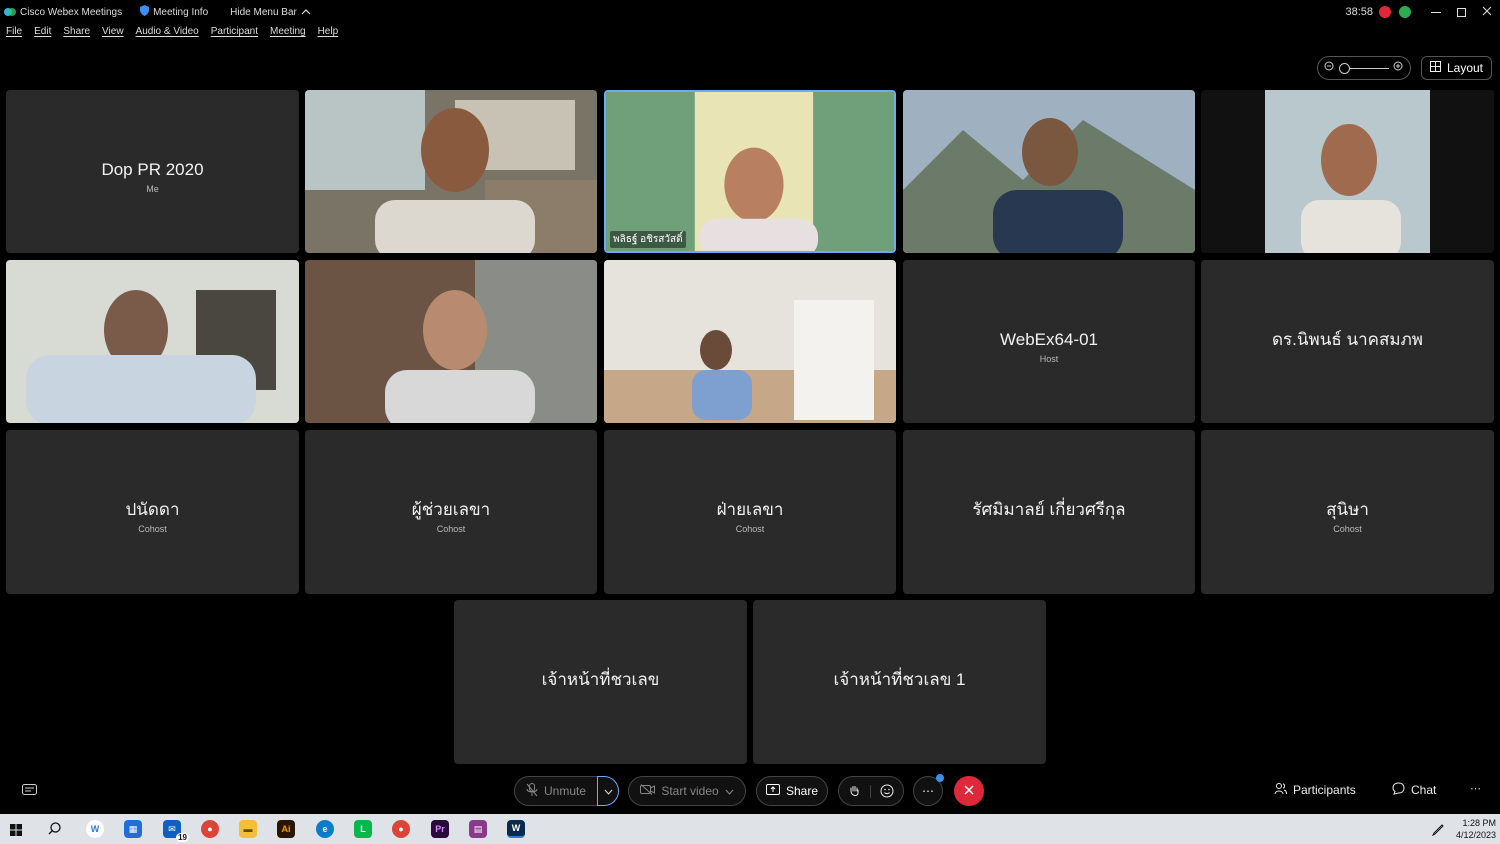 The height and width of the screenshot is (844, 1500). What do you see at coordinates (401, 829) in the screenshot?
I see `chrome-profile-app-icon: ●` at bounding box center [401, 829].